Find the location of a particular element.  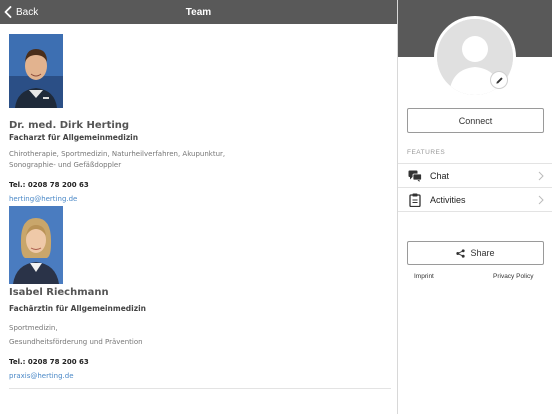

connect-button: Connect is located at coordinates (475, 120).